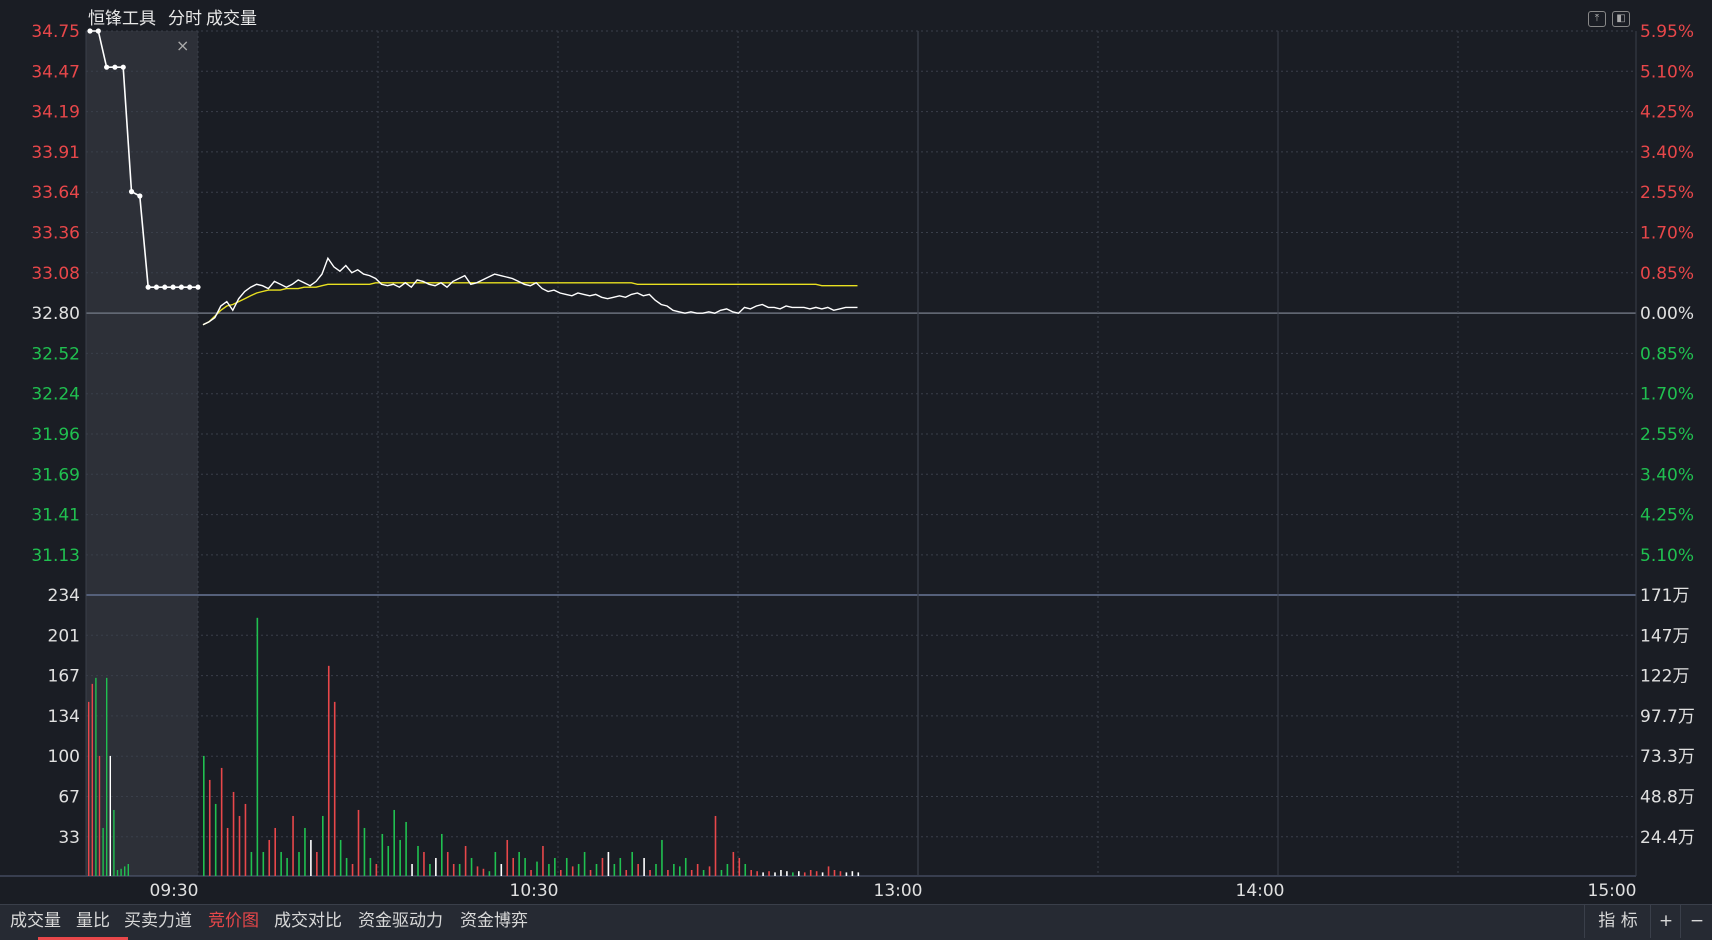 This screenshot has height=940, width=1712. I want to click on panel-toggle-icon: ◧, so click(1621, 19).